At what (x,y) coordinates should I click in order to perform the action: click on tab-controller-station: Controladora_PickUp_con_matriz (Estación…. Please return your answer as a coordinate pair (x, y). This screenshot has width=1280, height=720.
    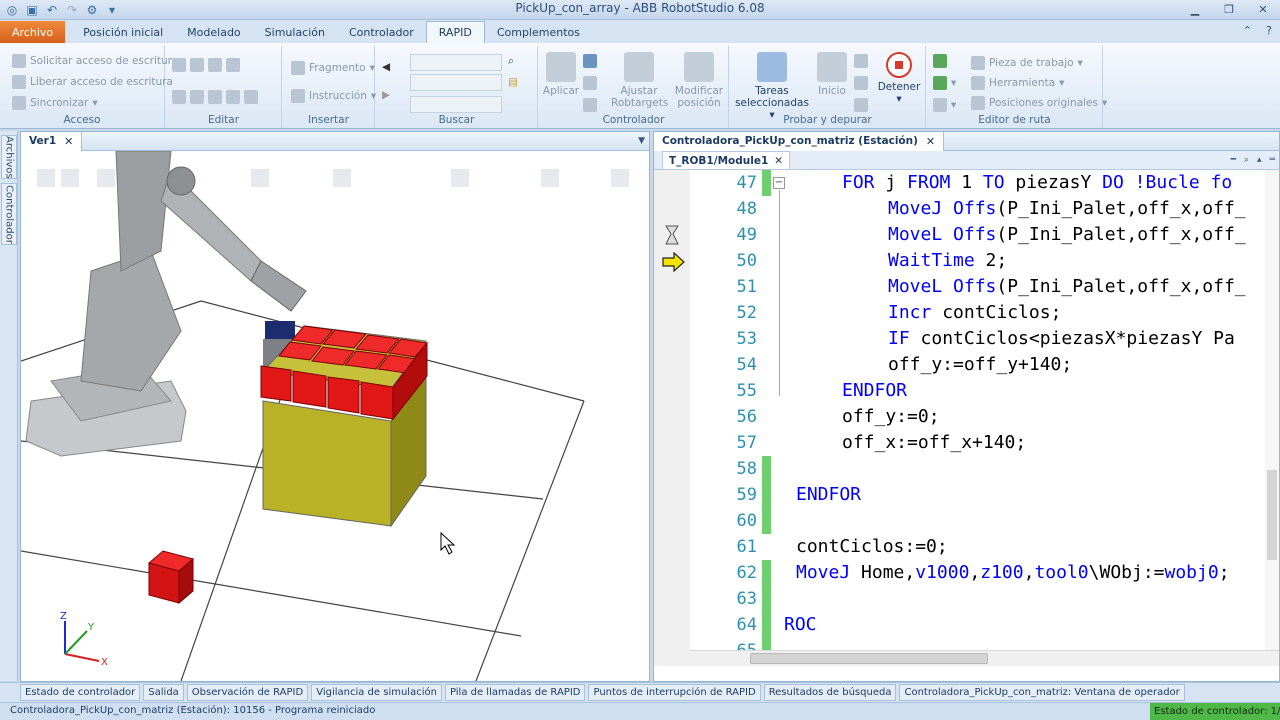
    Looking at the image, I should click on (799, 141).